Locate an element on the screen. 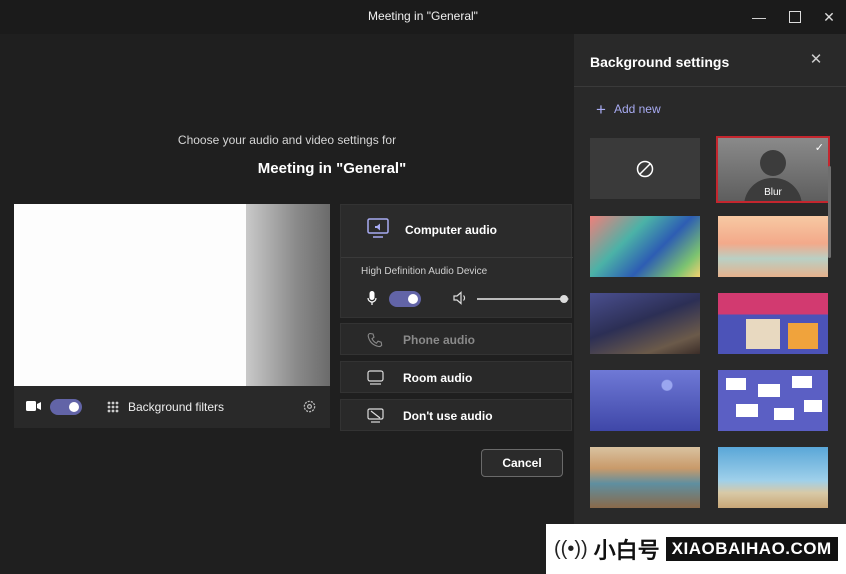 This screenshot has height=574, width=846. background-filters-button: Background filters is located at coordinates (179, 407).